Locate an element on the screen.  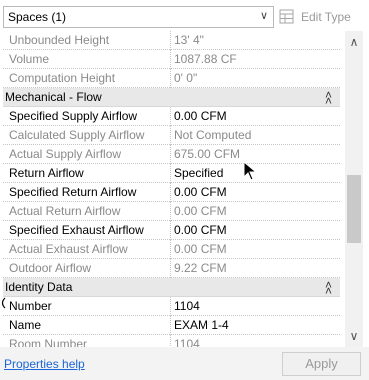
property-name: Name is located at coordinates (25, 325).